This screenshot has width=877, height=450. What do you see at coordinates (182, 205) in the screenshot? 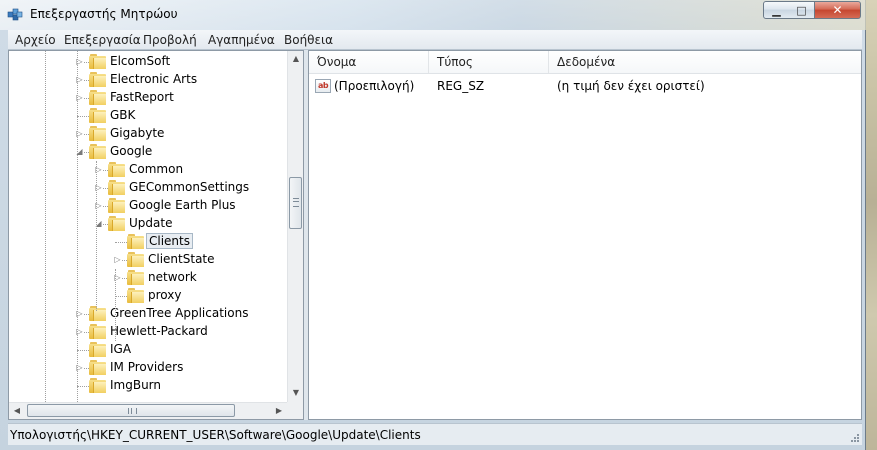
I see `tree-item-label: Google Earth Plus` at bounding box center [182, 205].